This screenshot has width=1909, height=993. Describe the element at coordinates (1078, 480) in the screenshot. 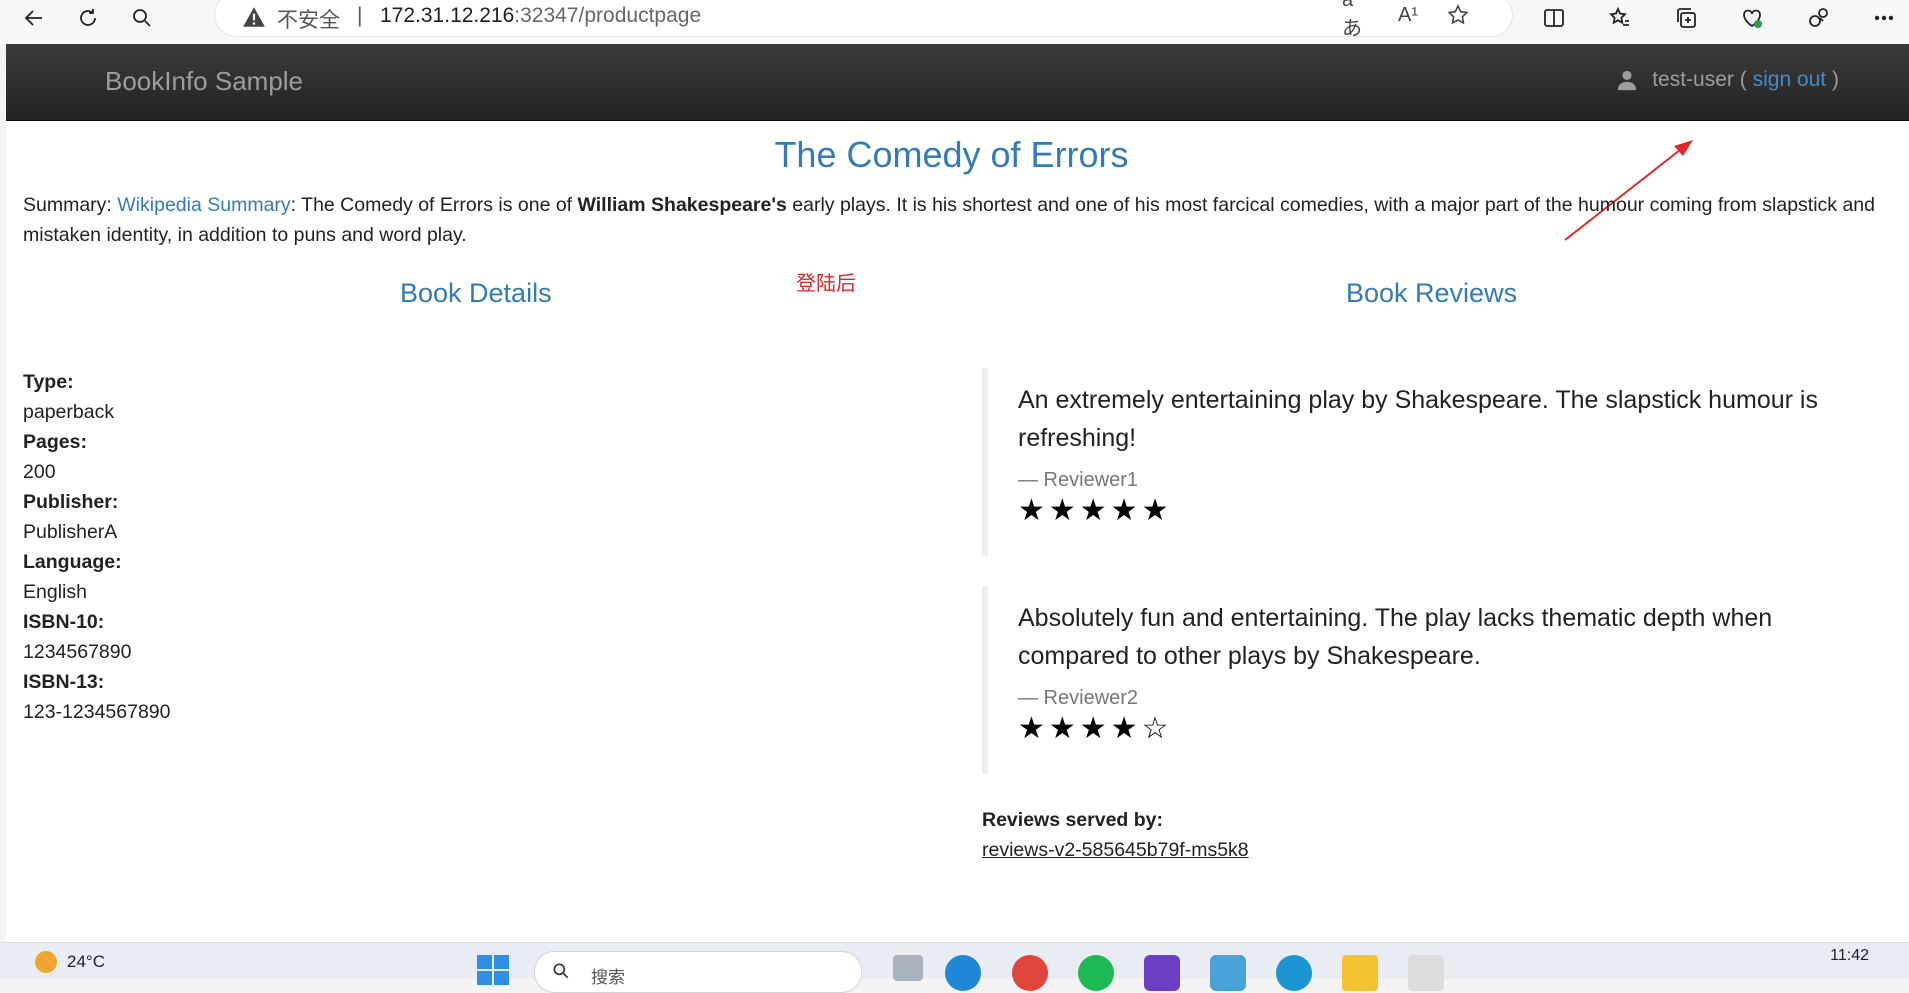

I see `reviewer-name: — Reviewer1` at that location.